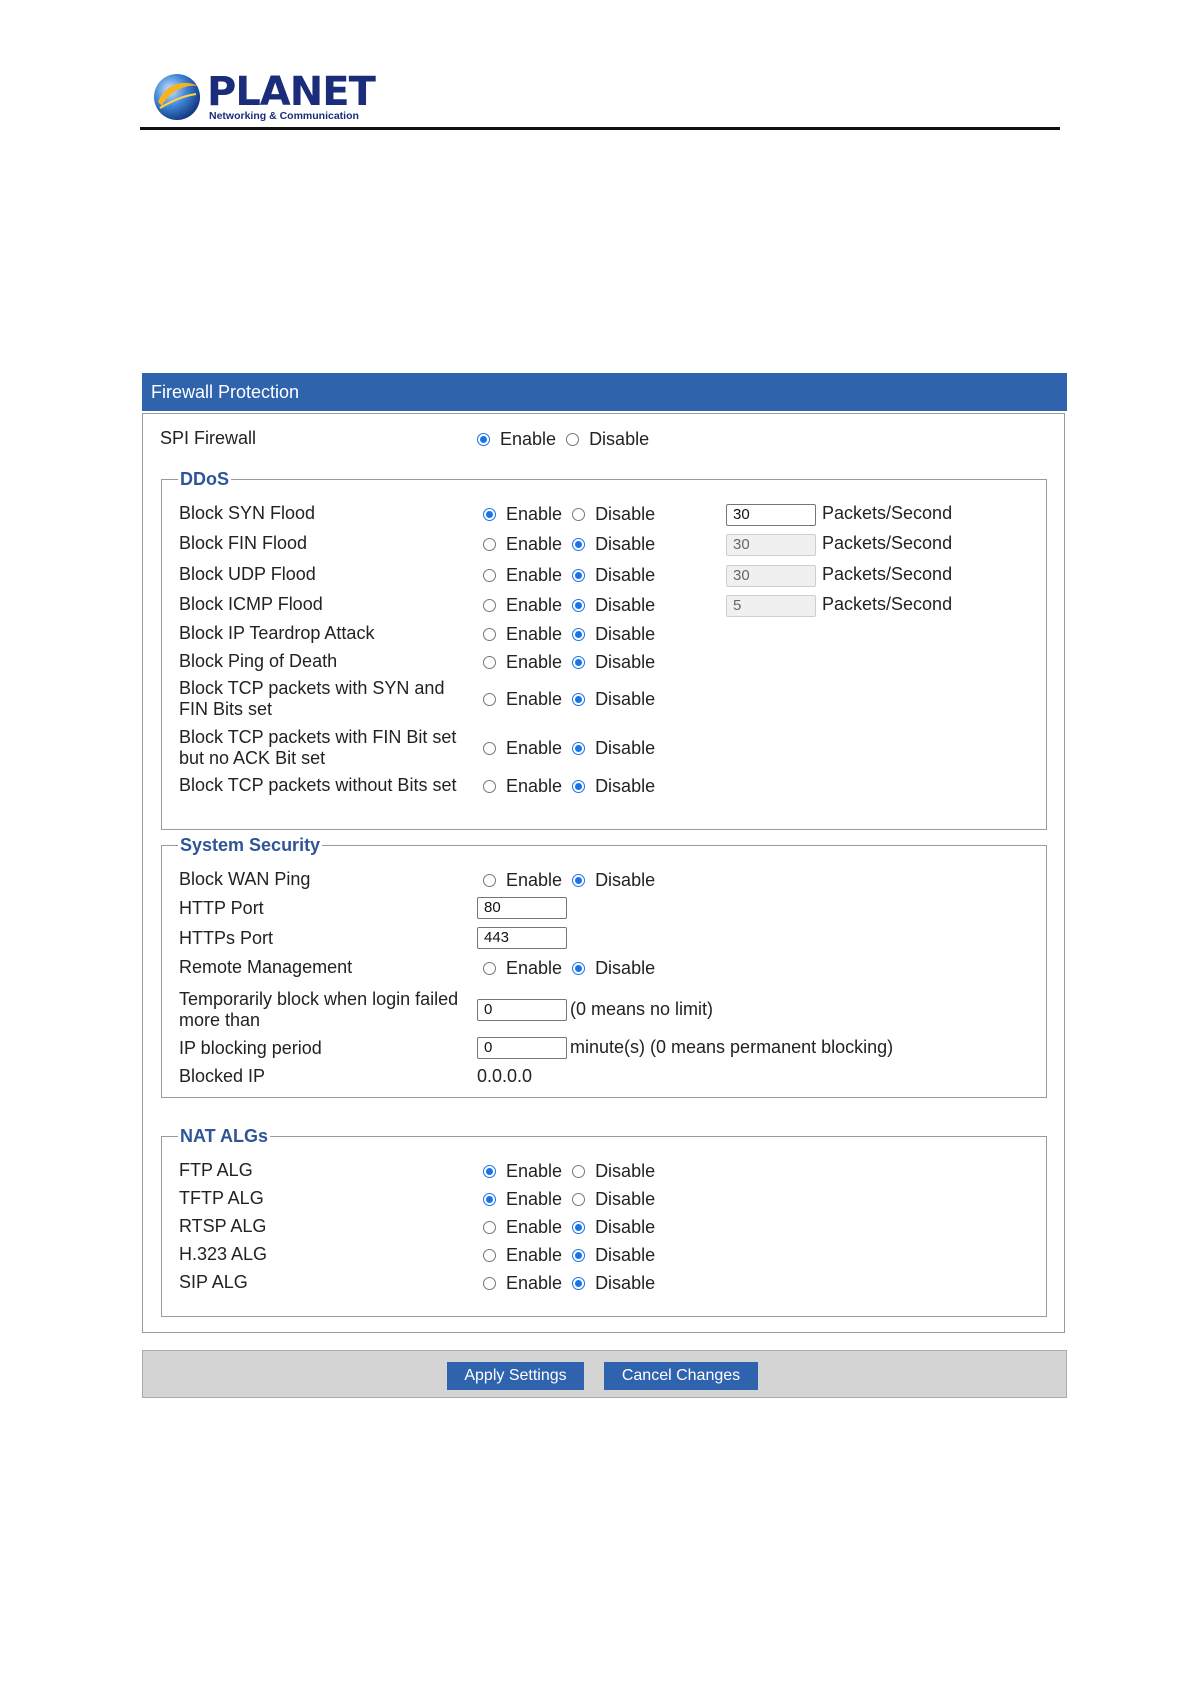  What do you see at coordinates (771, 606) in the screenshot?
I see `icmp-flood-rate-input: 5` at bounding box center [771, 606].